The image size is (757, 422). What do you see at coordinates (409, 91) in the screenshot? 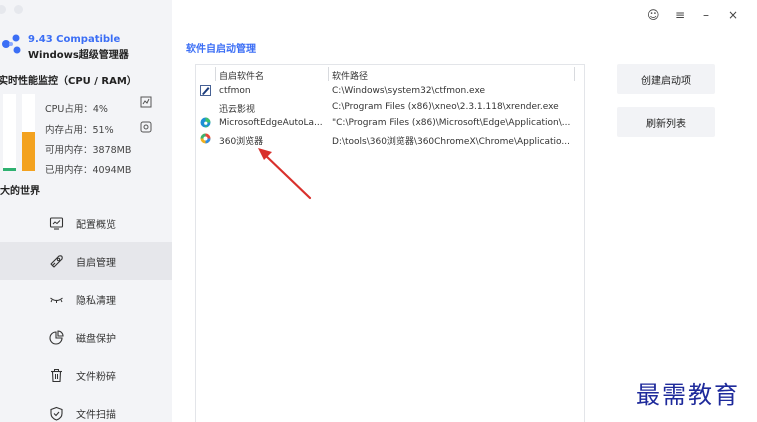
I see `row-path: C:\Windows\system32\ctfmon.exe` at bounding box center [409, 91].